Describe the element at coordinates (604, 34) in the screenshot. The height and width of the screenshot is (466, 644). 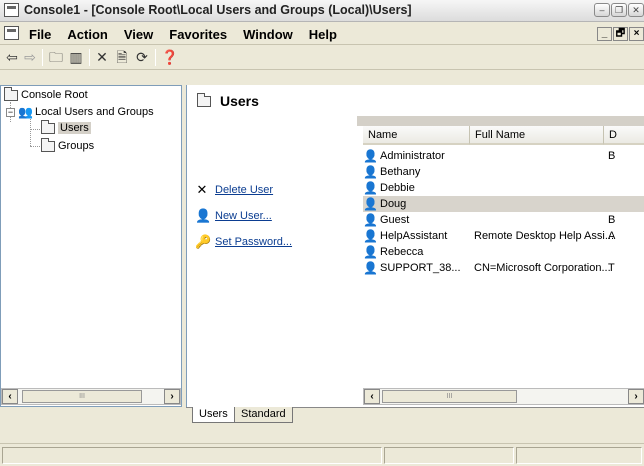
I see `child-minimize-button: _` at that location.